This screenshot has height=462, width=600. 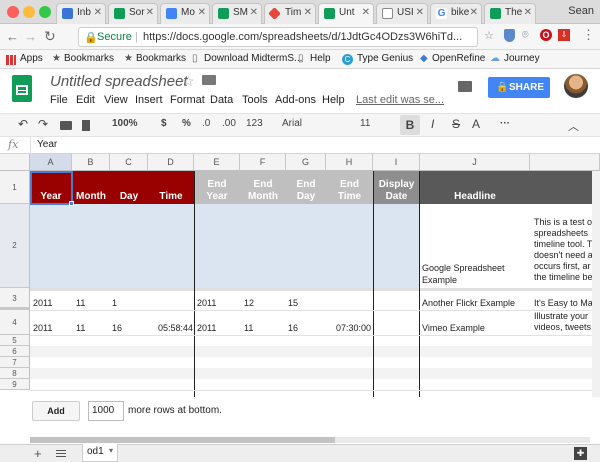 I want to click on cell-end-month: 11, so click(x=248, y=328).